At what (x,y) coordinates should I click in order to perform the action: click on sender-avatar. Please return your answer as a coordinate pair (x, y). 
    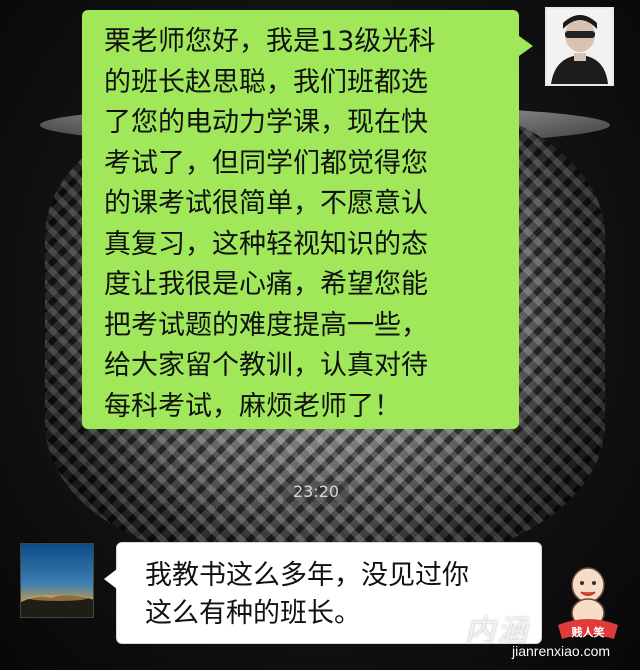
    Looking at the image, I should click on (579, 46).